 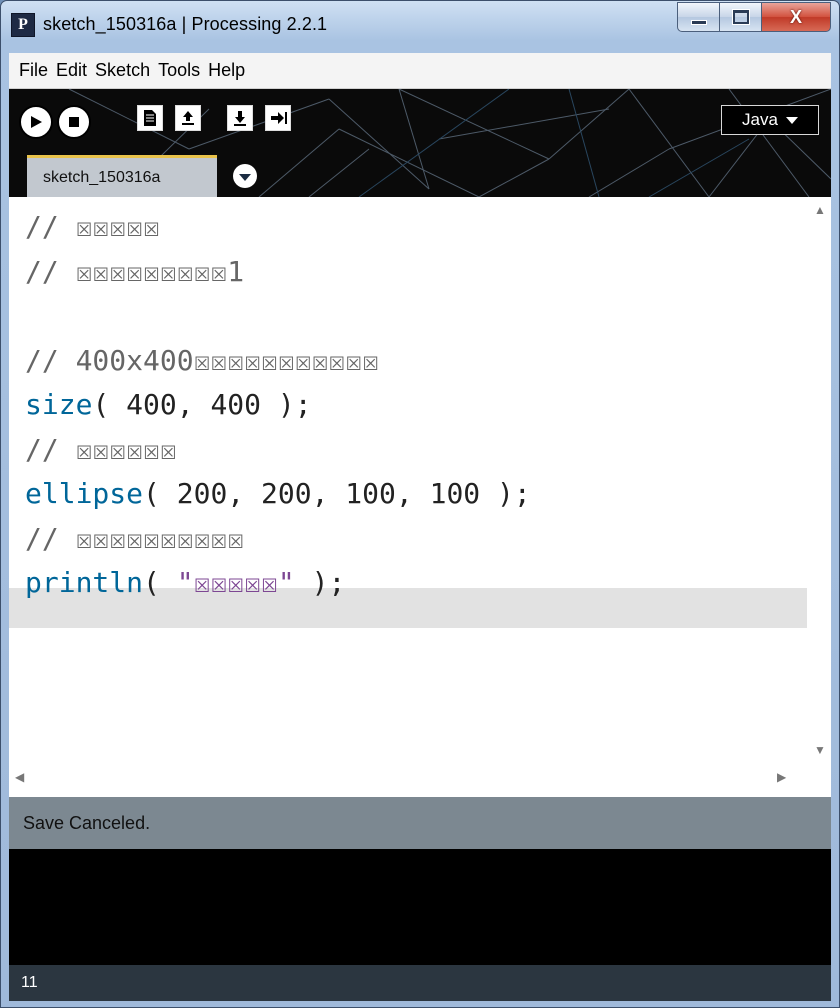 I want to click on horizontal-scrollbar: ◀ ▶, so click(x=408, y=777).